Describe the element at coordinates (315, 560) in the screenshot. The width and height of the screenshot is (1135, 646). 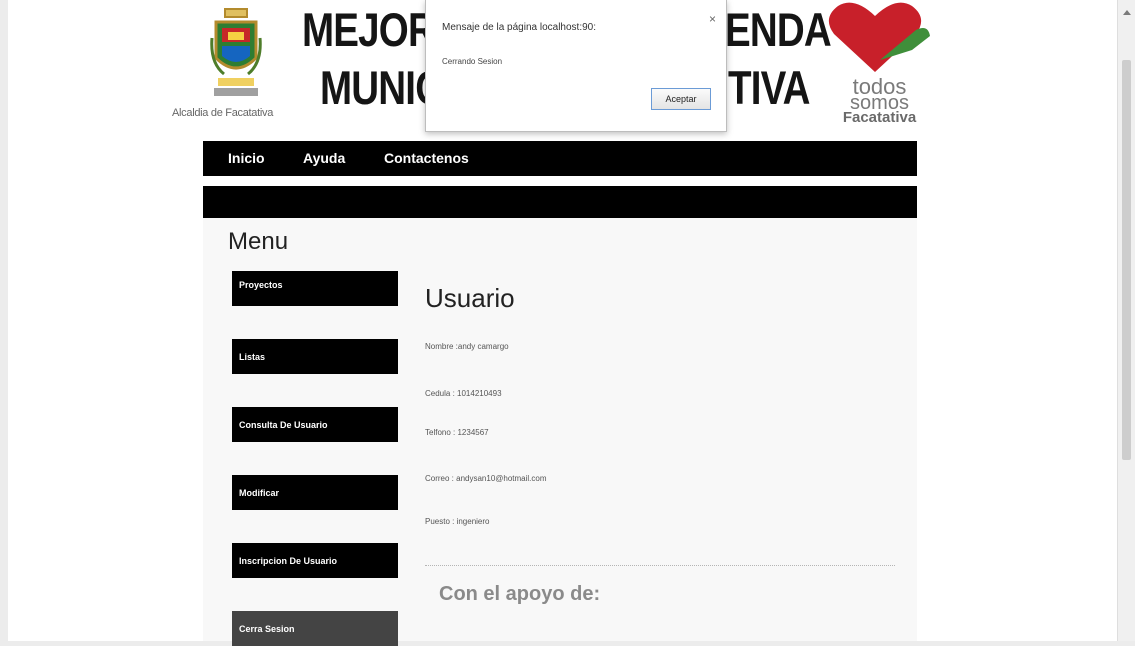
I see `menu-button-inscripcion-usuario: Inscripcion De Usuario` at that location.